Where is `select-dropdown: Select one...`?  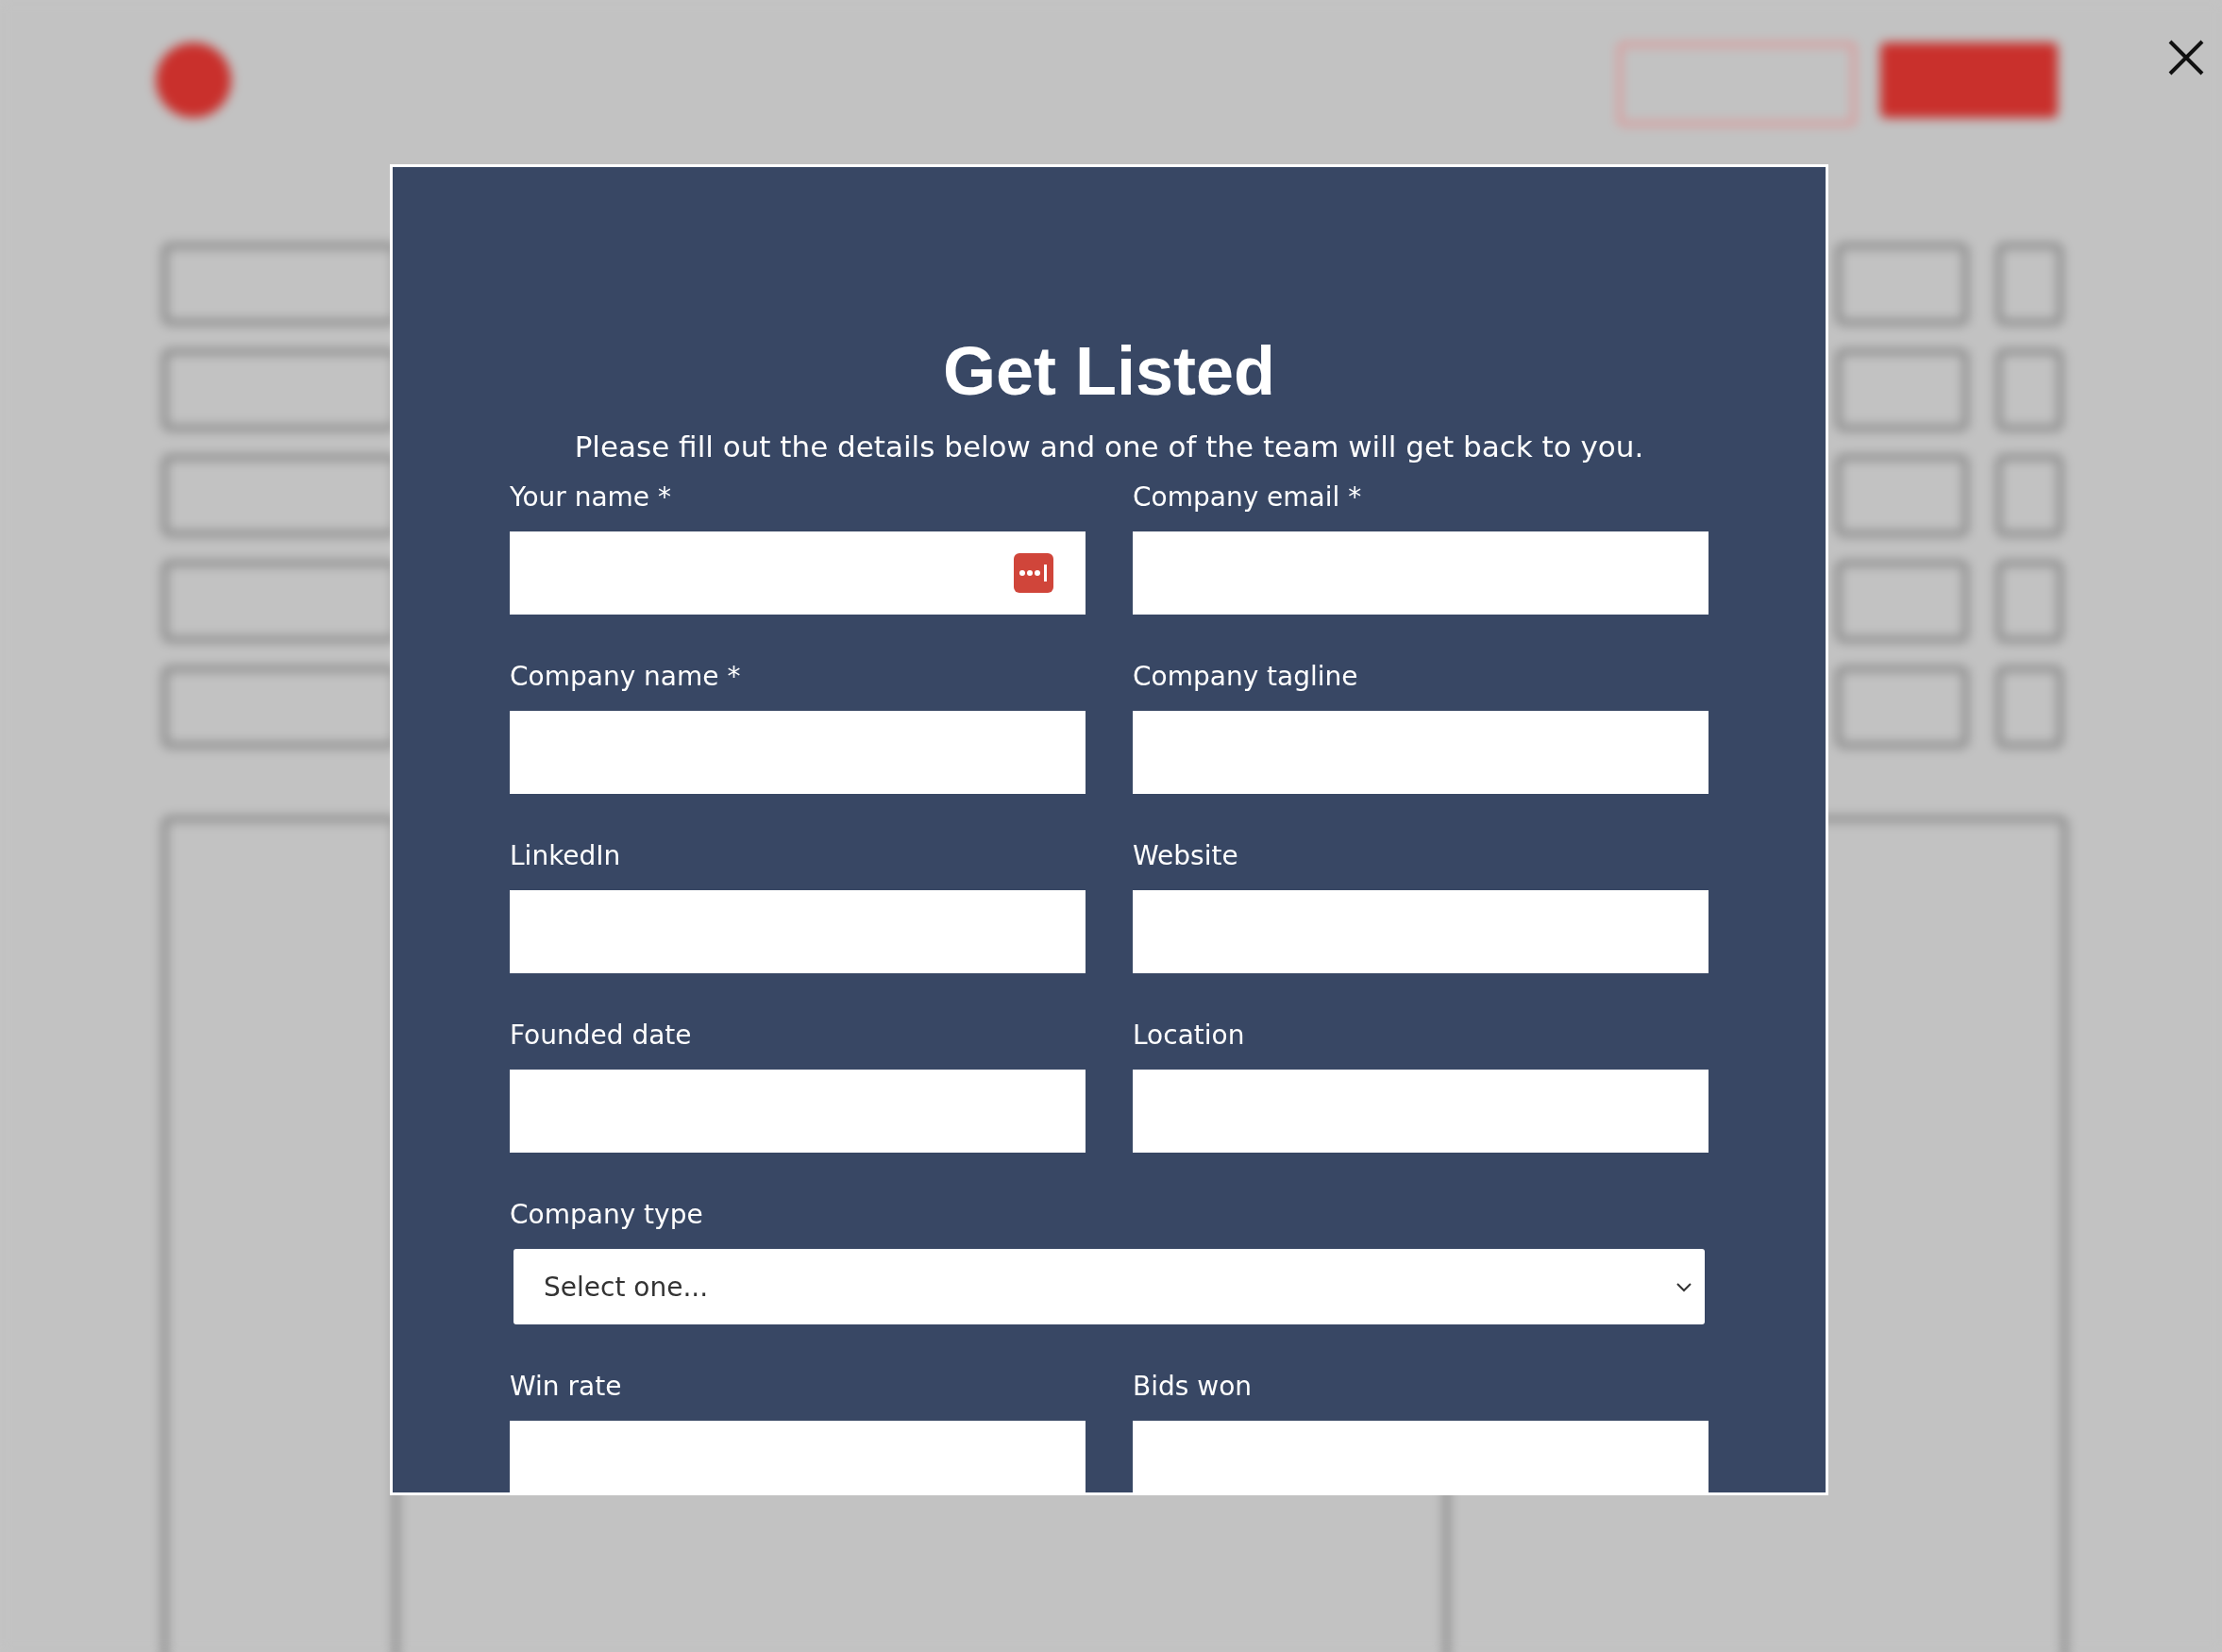
select-dropdown: Select one... is located at coordinates (1109, 1286).